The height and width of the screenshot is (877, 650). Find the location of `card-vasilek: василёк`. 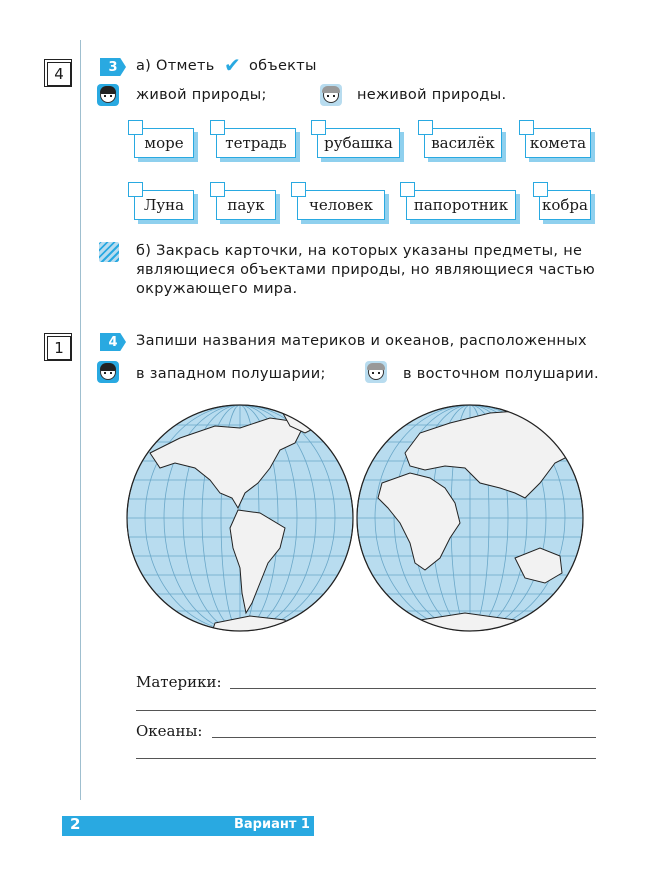

card-vasilek: василёк is located at coordinates (460, 139).